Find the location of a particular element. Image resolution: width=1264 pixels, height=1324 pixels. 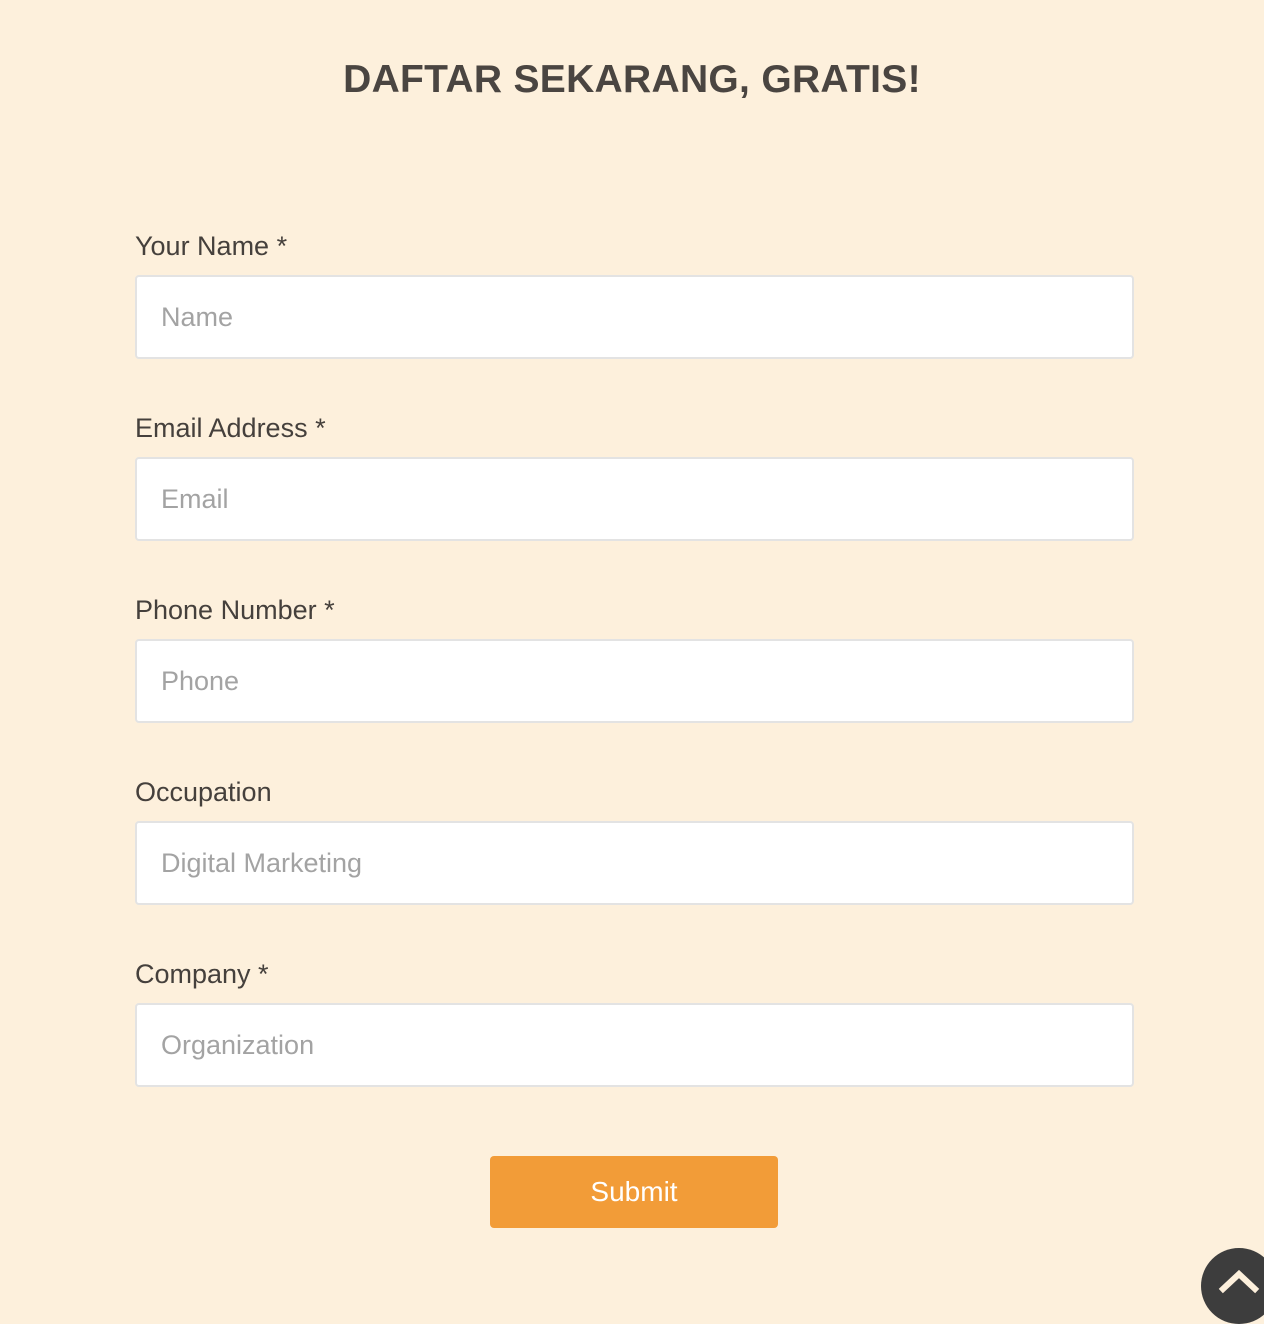

chevron-up-icon is located at coordinates (1239, 1281).